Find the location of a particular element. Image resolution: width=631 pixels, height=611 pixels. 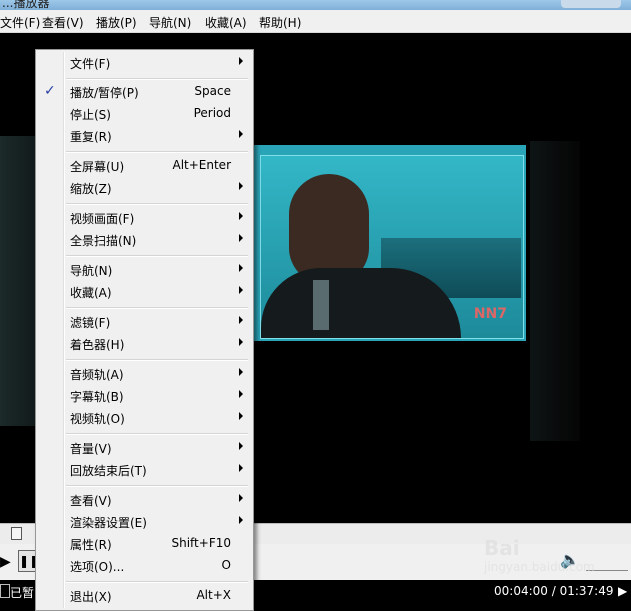

menu-favorites: 收藏(A) is located at coordinates (226, 22).